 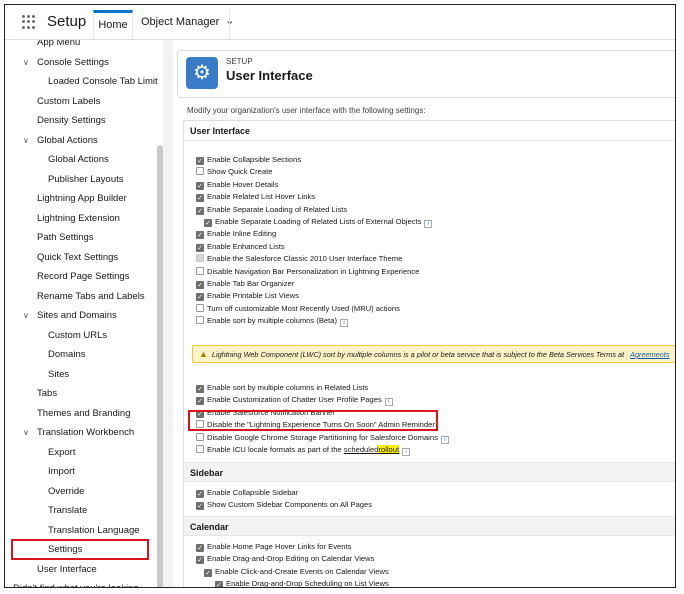 I want to click on sidebar-item: Domains, so click(x=67, y=355).